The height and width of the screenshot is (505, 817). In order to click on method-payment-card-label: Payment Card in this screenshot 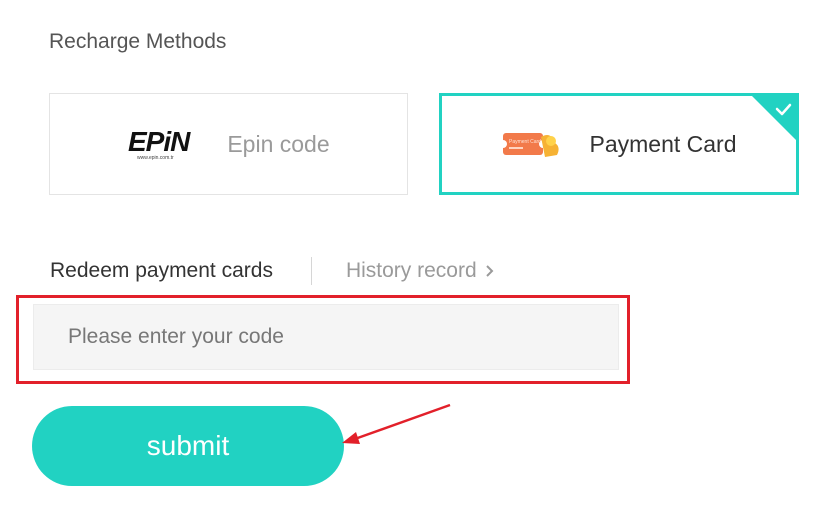, I will do `click(663, 143)`.